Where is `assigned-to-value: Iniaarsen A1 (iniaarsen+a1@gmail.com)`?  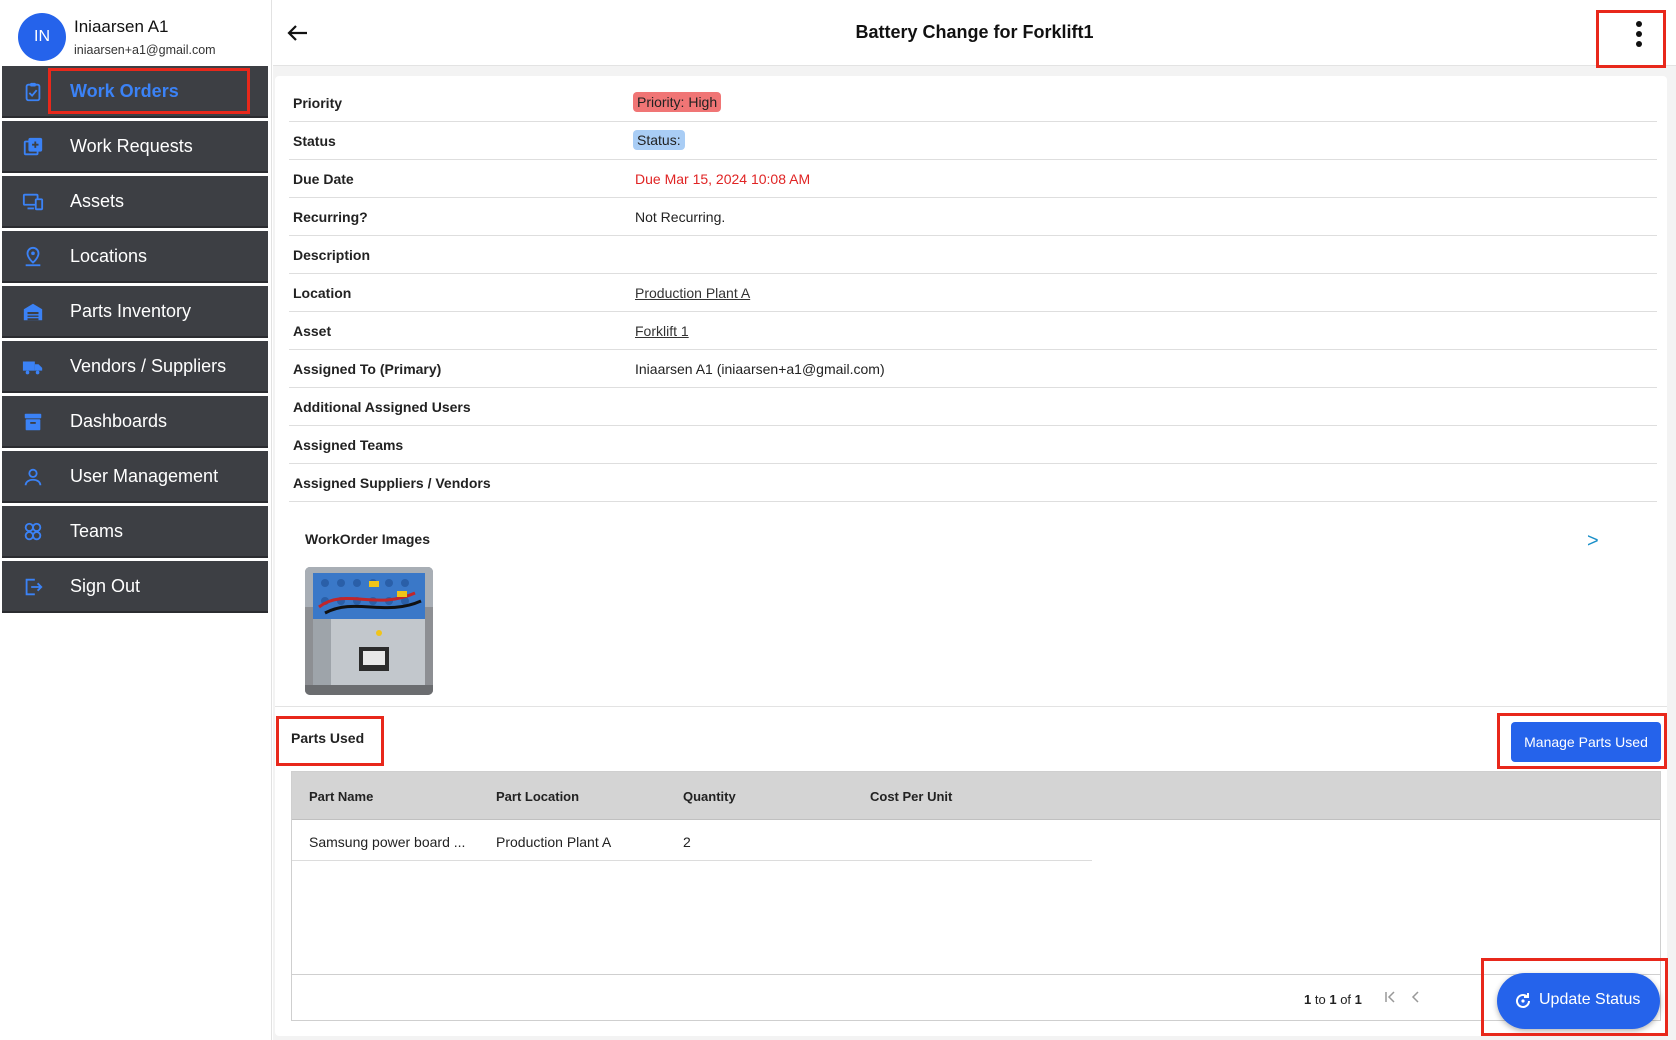
assigned-to-value: Iniaarsen A1 (iniaarsen+a1@gmail.com) is located at coordinates (760, 369).